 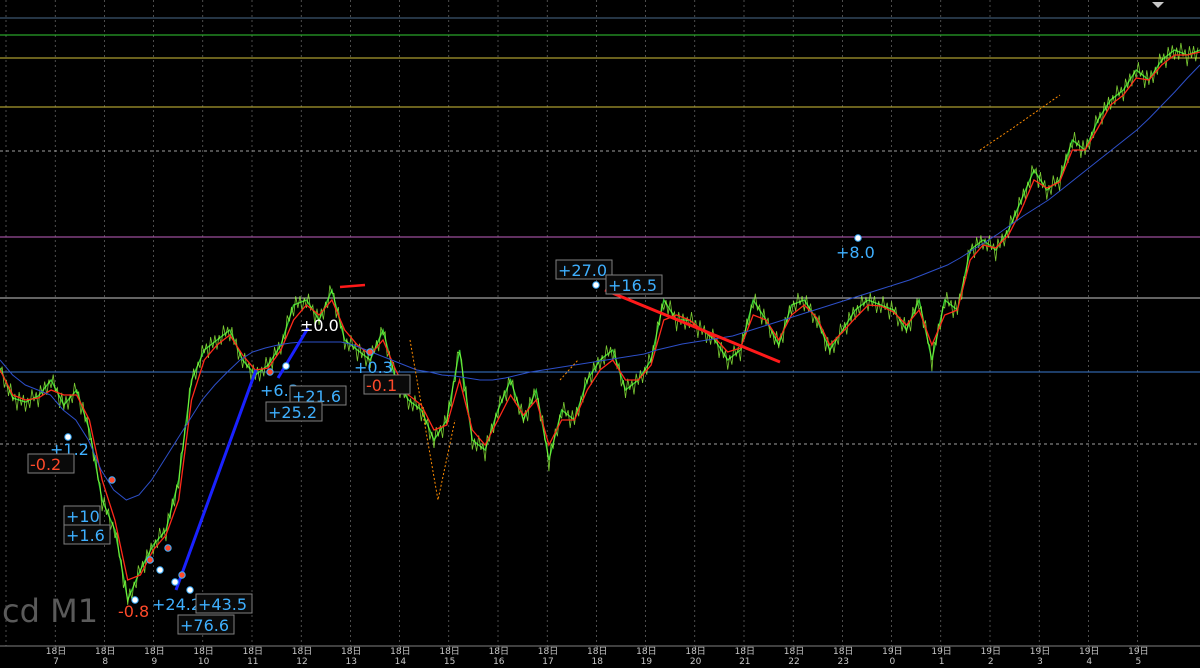 I want to click on x-tick-label-bottom: 14, so click(x=401, y=662).